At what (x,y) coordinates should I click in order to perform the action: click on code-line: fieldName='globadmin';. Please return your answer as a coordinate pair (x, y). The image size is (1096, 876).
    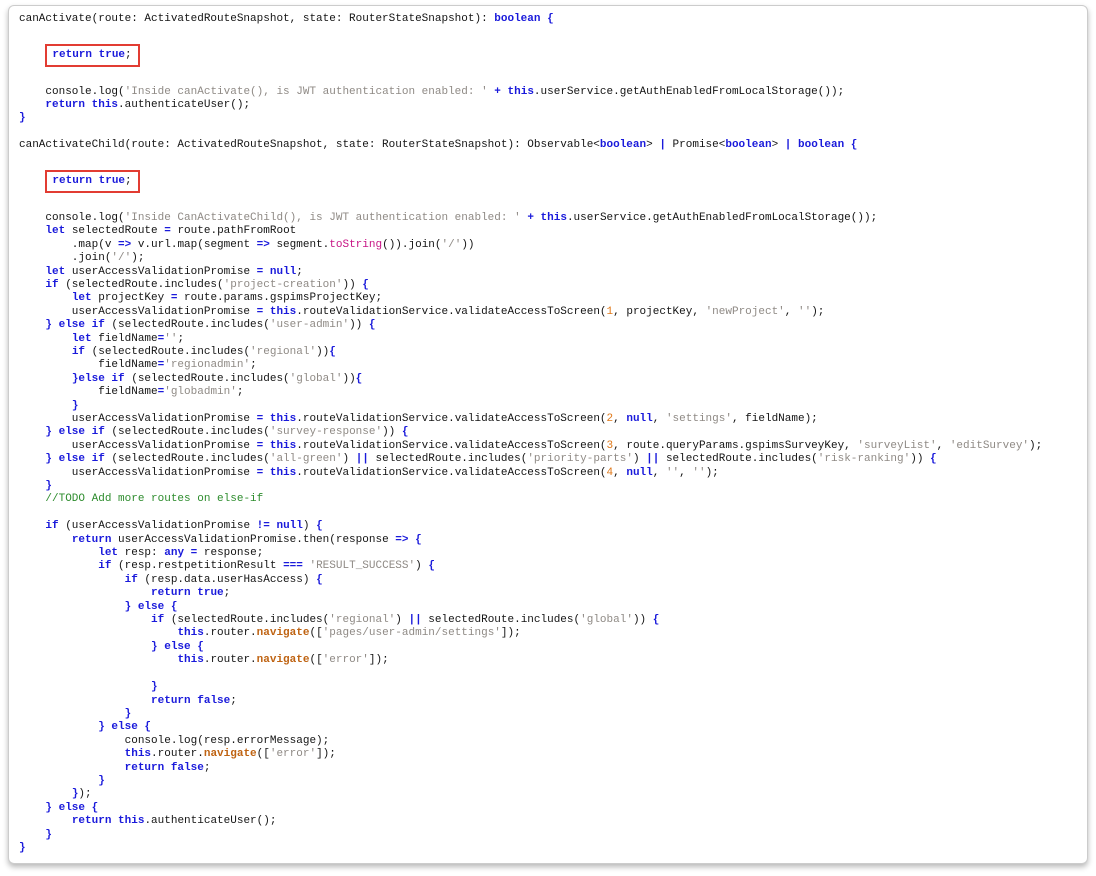
    Looking at the image, I should click on (131, 392).